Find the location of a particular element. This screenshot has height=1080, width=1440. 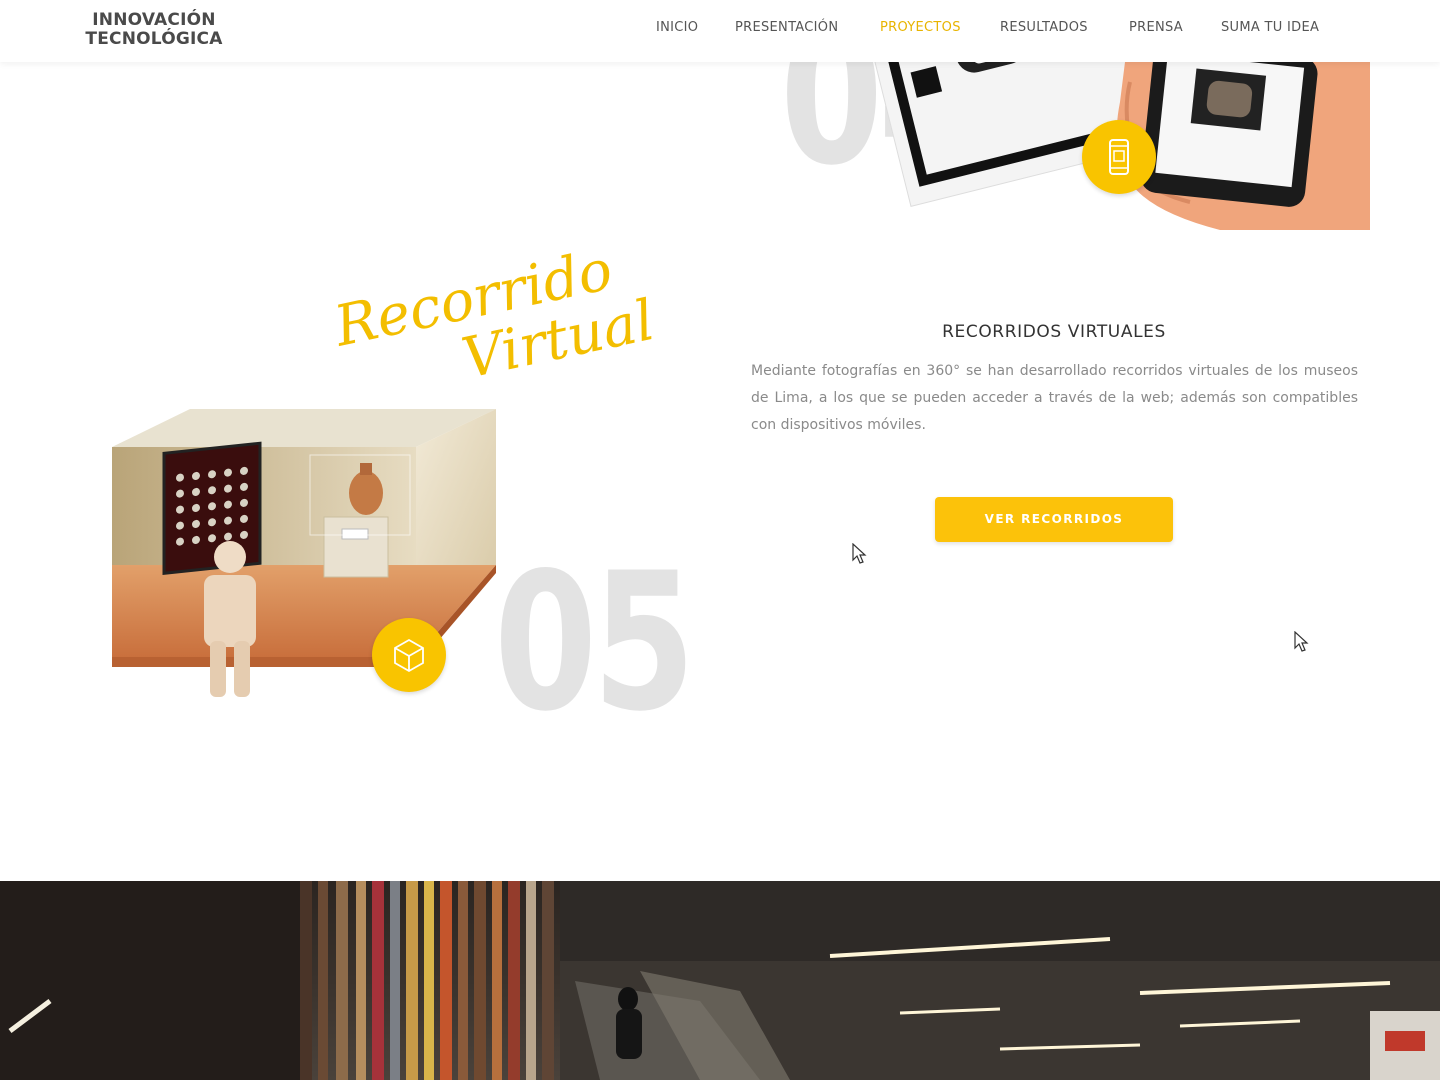

nav-presentacion: PRESENTACIÓN is located at coordinates (786, 27).